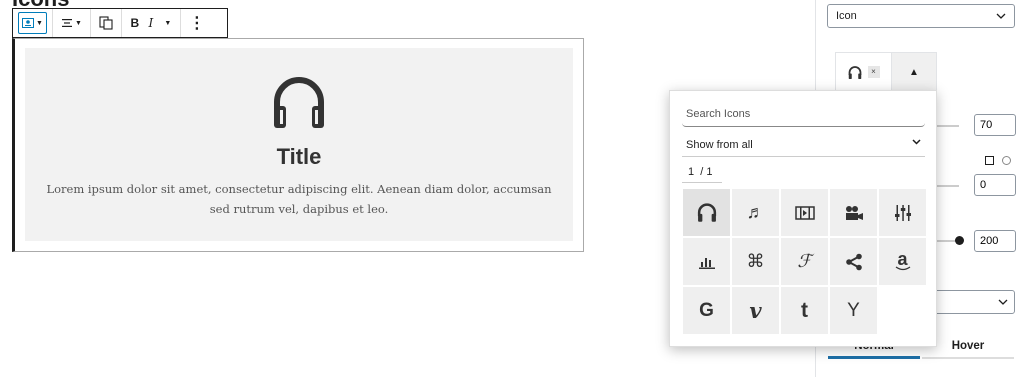  Describe the element at coordinates (804, 212) in the screenshot. I see `film-icon` at that location.